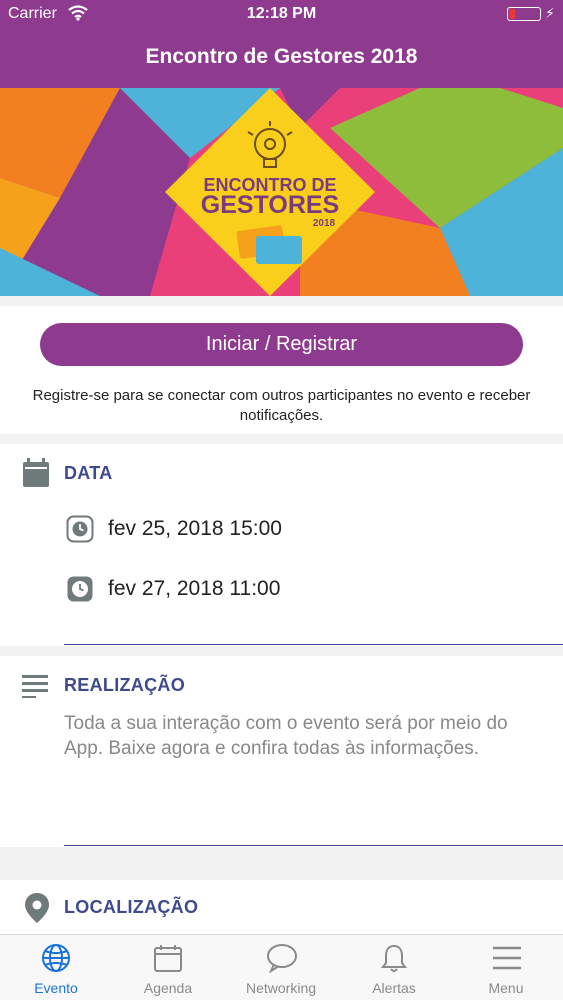  Describe the element at coordinates (281, 958) in the screenshot. I see `chat-bubble-icon` at that location.